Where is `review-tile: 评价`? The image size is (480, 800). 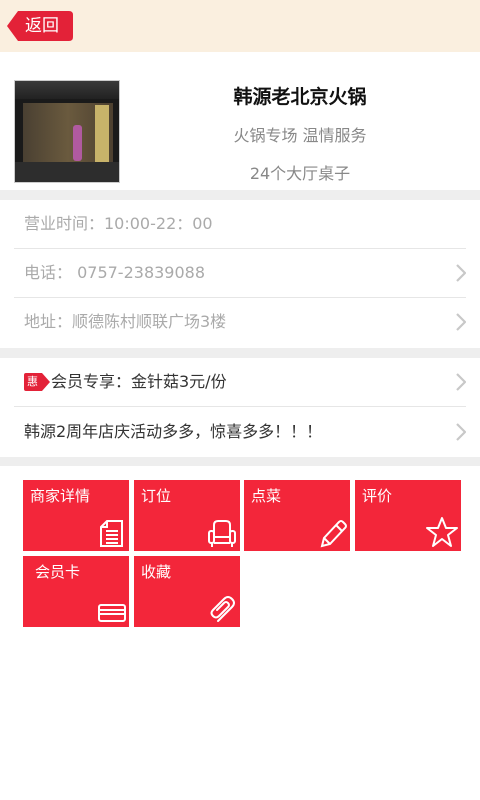 review-tile: 评价 is located at coordinates (408, 515).